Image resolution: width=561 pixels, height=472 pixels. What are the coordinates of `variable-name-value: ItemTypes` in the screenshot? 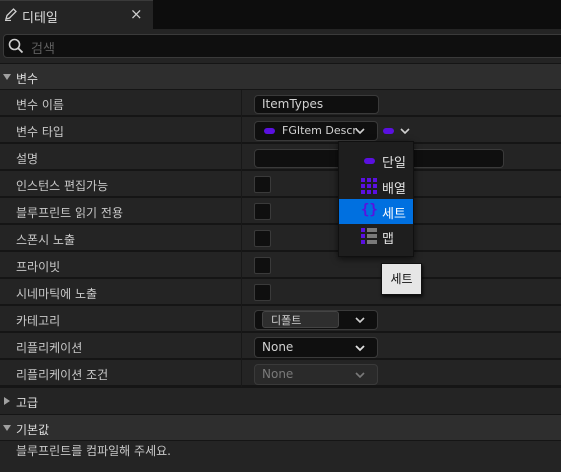 It's located at (293, 104).